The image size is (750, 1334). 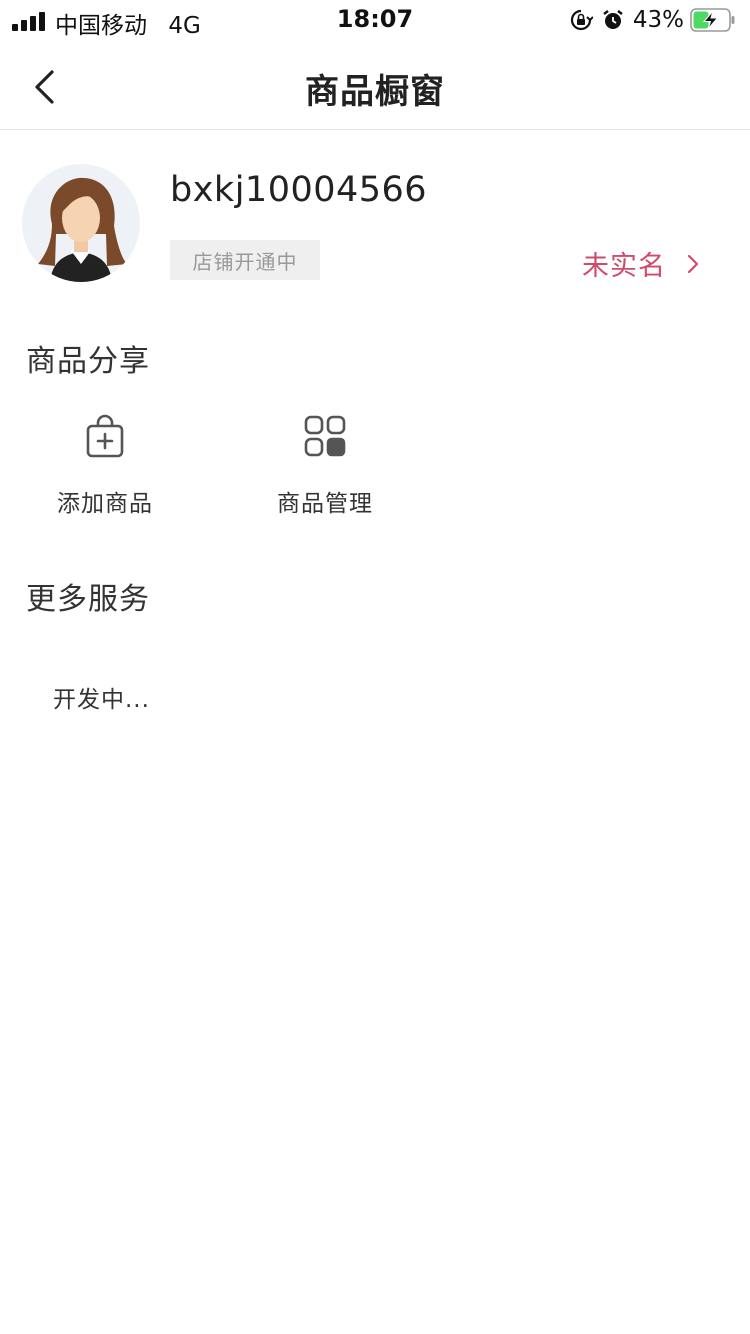 I want to click on verify-status-label: 未实名, so click(x=624, y=266).